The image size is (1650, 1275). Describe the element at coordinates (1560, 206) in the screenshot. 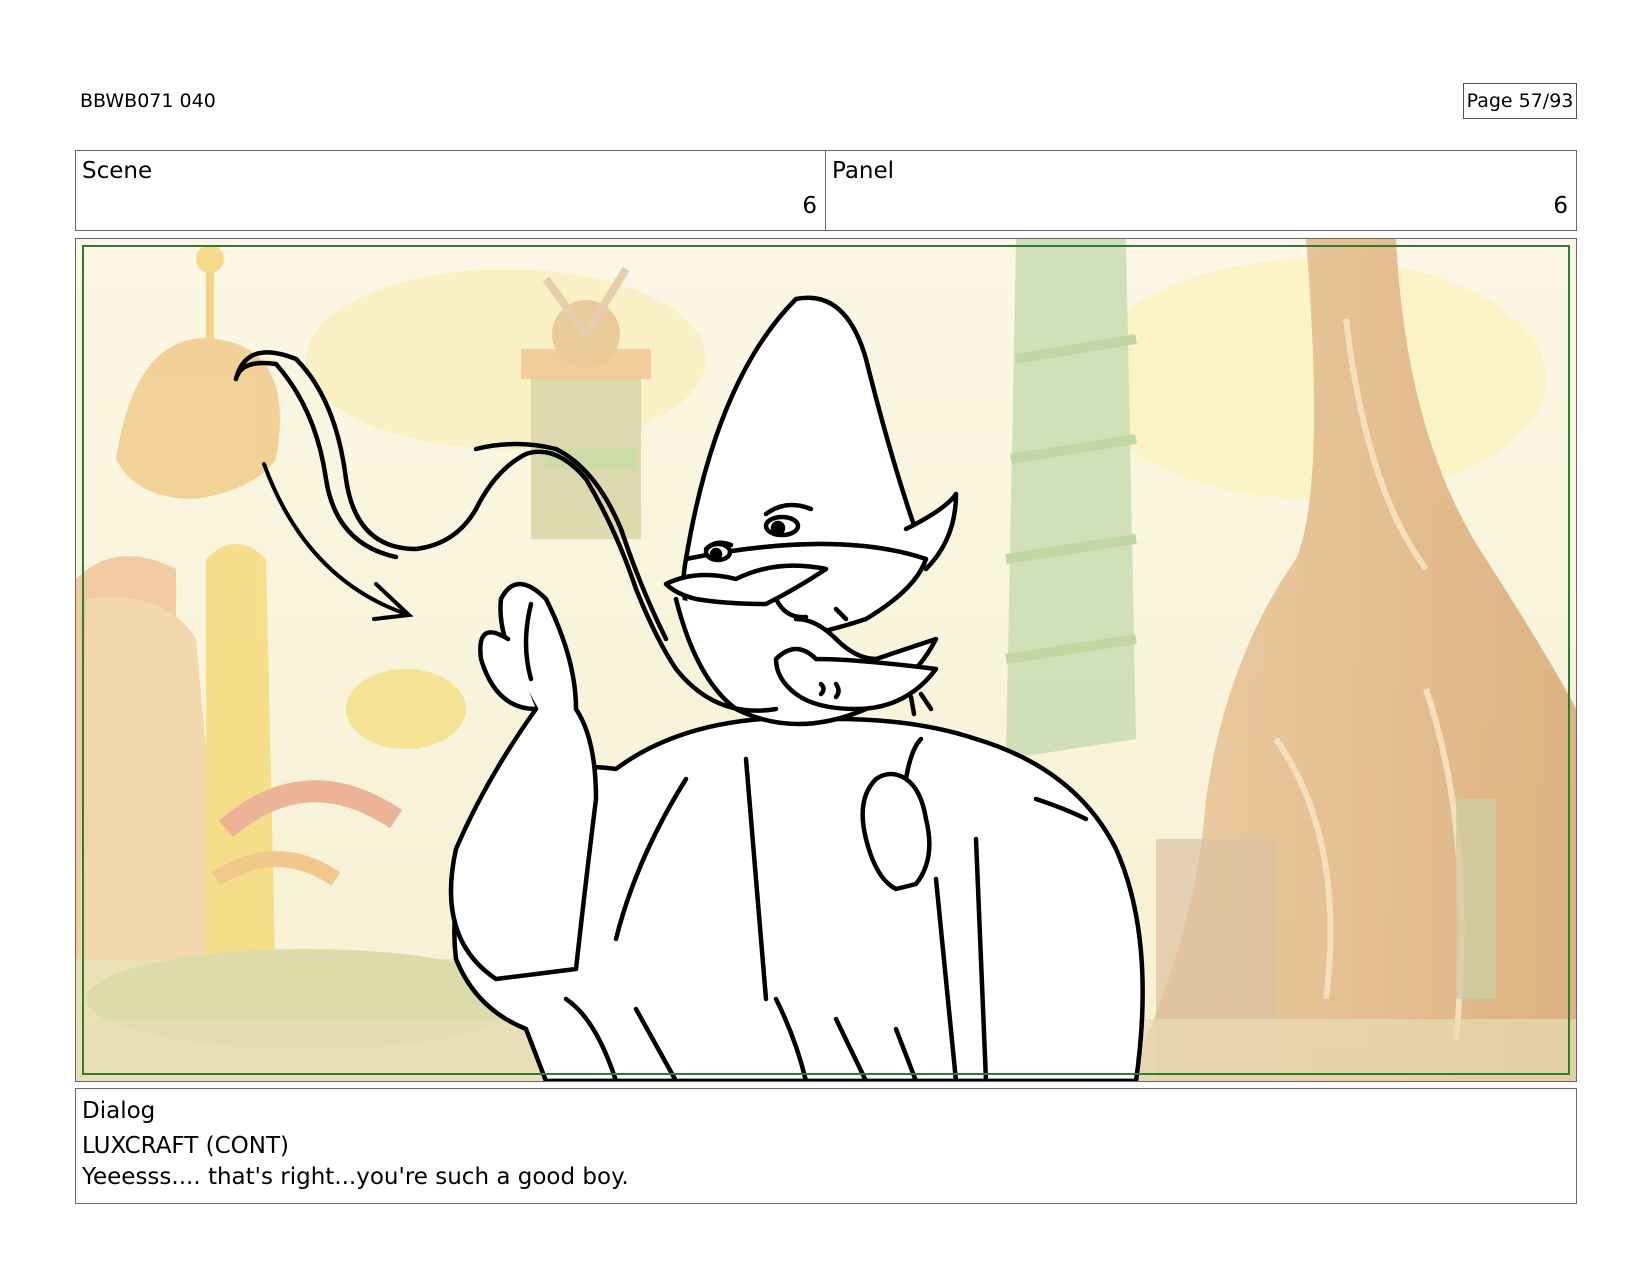

I see `panel-number: 6` at that location.